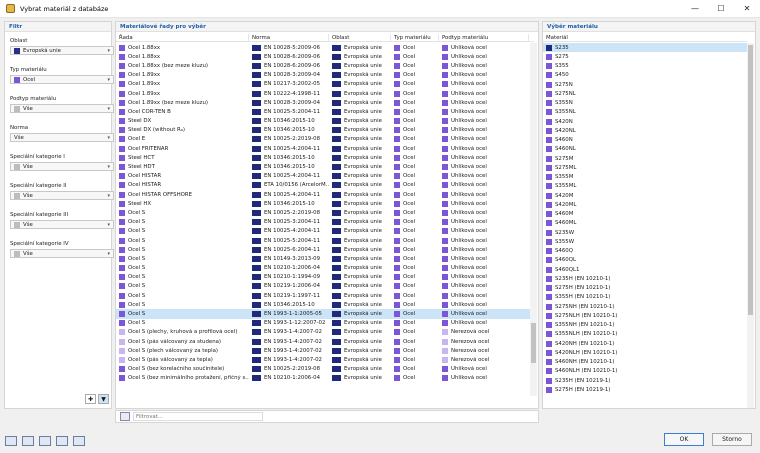 This screenshot has width=760, height=453. Describe the element at coordinates (645, 93) in the screenshot. I see `list-item: S275NL` at that location.